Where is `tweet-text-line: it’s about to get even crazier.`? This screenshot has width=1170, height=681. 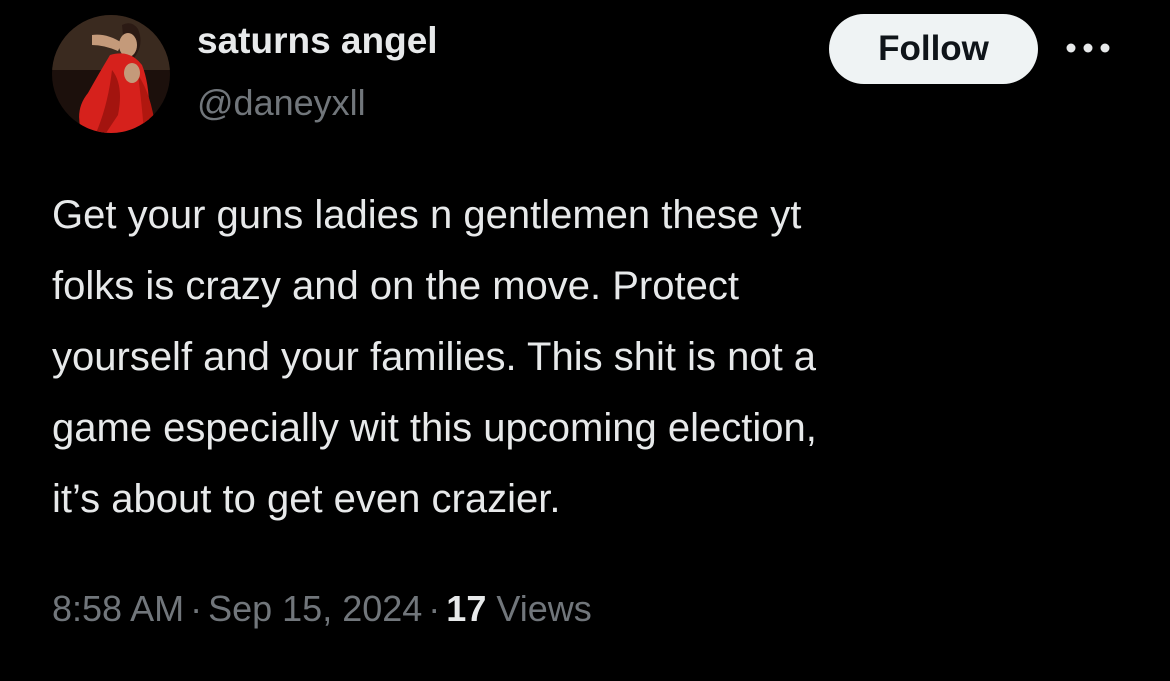 tweet-text-line: it’s about to get even crazier. is located at coordinates (306, 499).